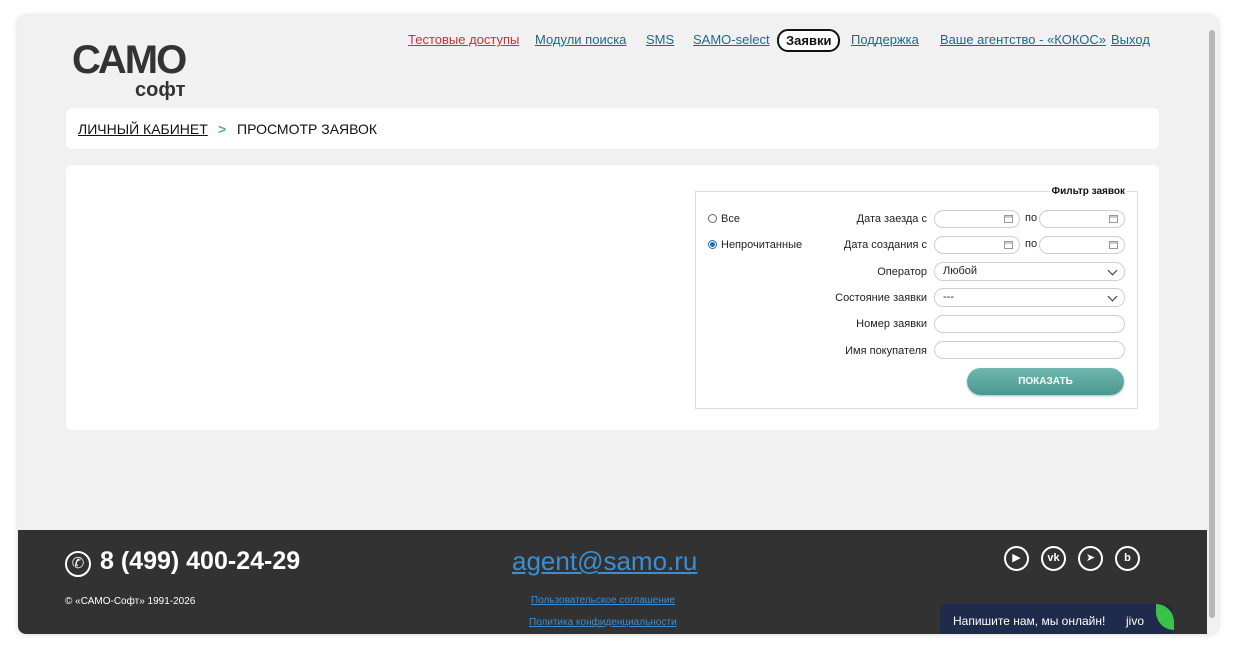  I want to click on nav-agency: Ваше агентство - «КОКОС», so click(1023, 39).